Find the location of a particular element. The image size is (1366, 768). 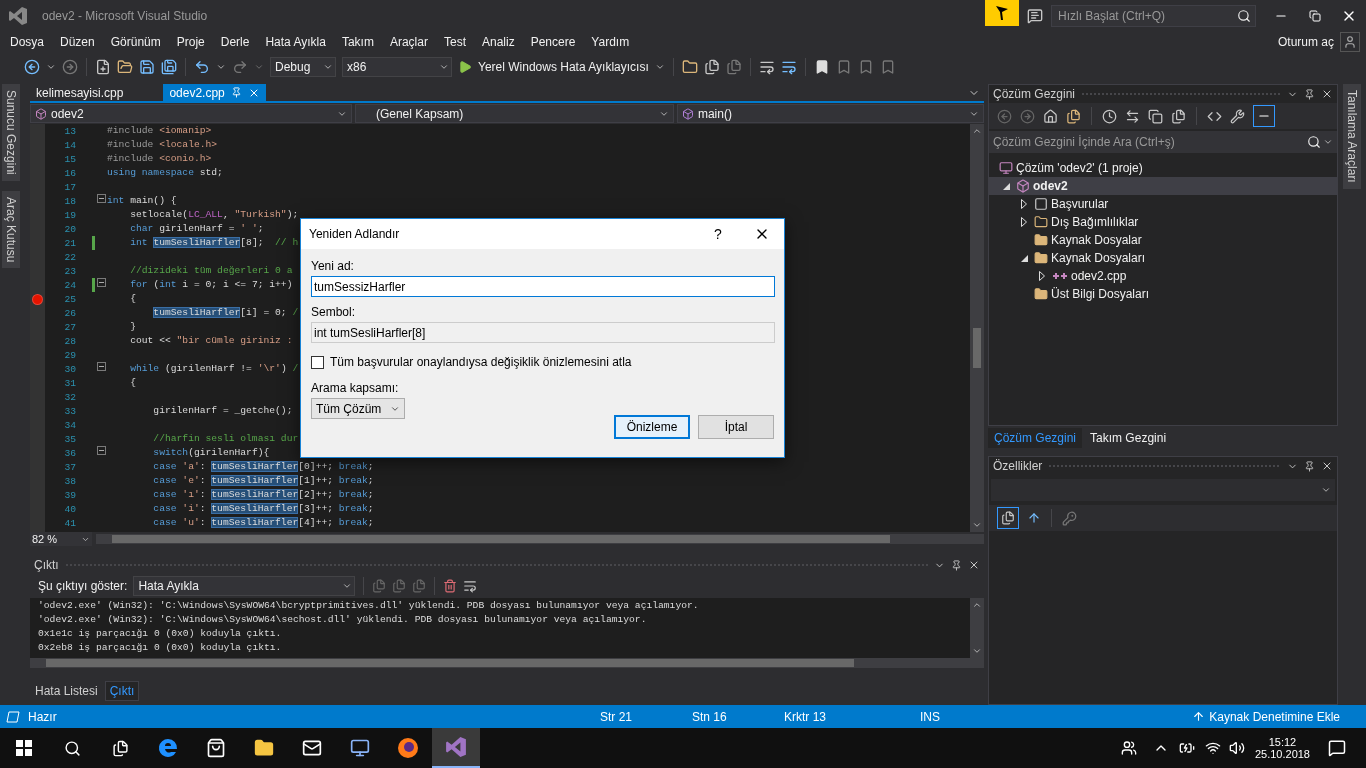

back-icon is located at coordinates (32, 67).